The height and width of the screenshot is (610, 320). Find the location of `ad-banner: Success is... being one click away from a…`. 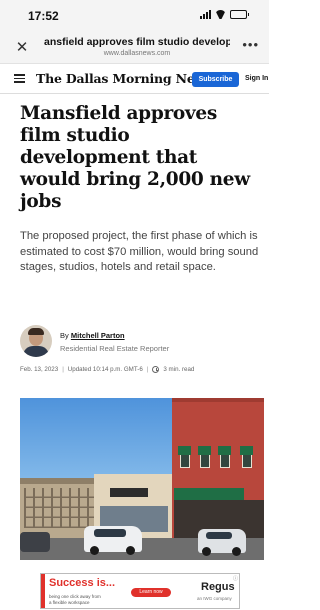

ad-banner: Success is... being one click away from a… is located at coordinates (140, 591).